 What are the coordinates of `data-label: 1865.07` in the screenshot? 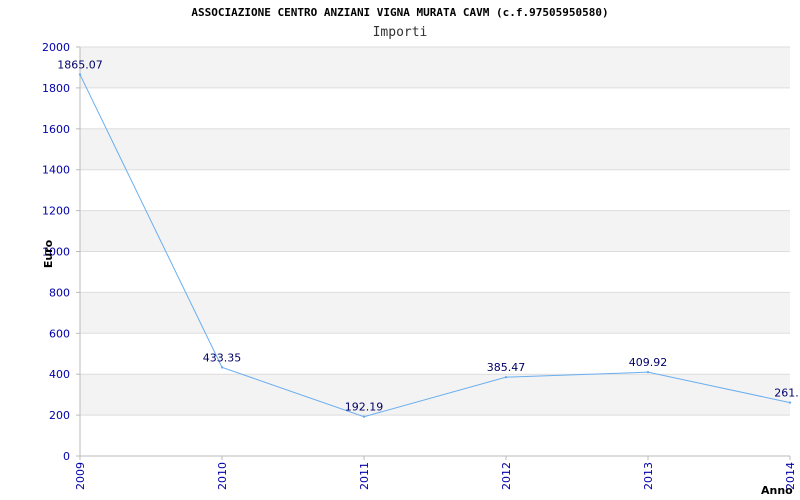 It's located at (80, 65).